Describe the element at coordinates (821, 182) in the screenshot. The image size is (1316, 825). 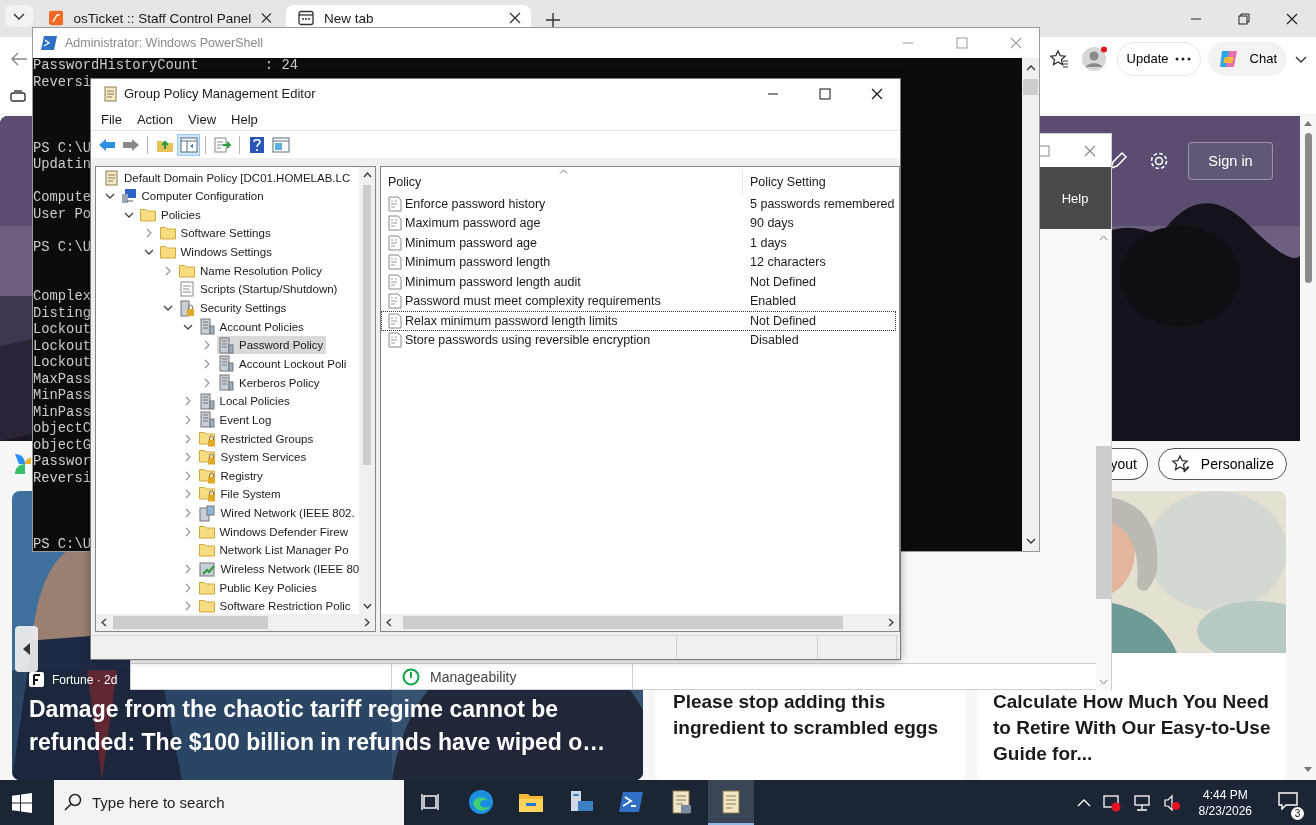
I see `column-header: Policy Setting` at that location.